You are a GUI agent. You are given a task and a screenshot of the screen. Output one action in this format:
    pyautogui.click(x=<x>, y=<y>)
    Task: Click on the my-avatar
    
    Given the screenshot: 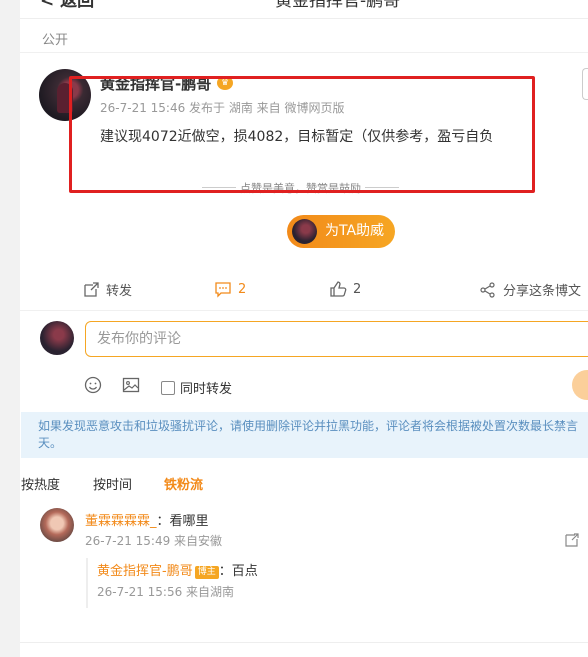 What is the action you would take?
    pyautogui.click(x=57, y=338)
    